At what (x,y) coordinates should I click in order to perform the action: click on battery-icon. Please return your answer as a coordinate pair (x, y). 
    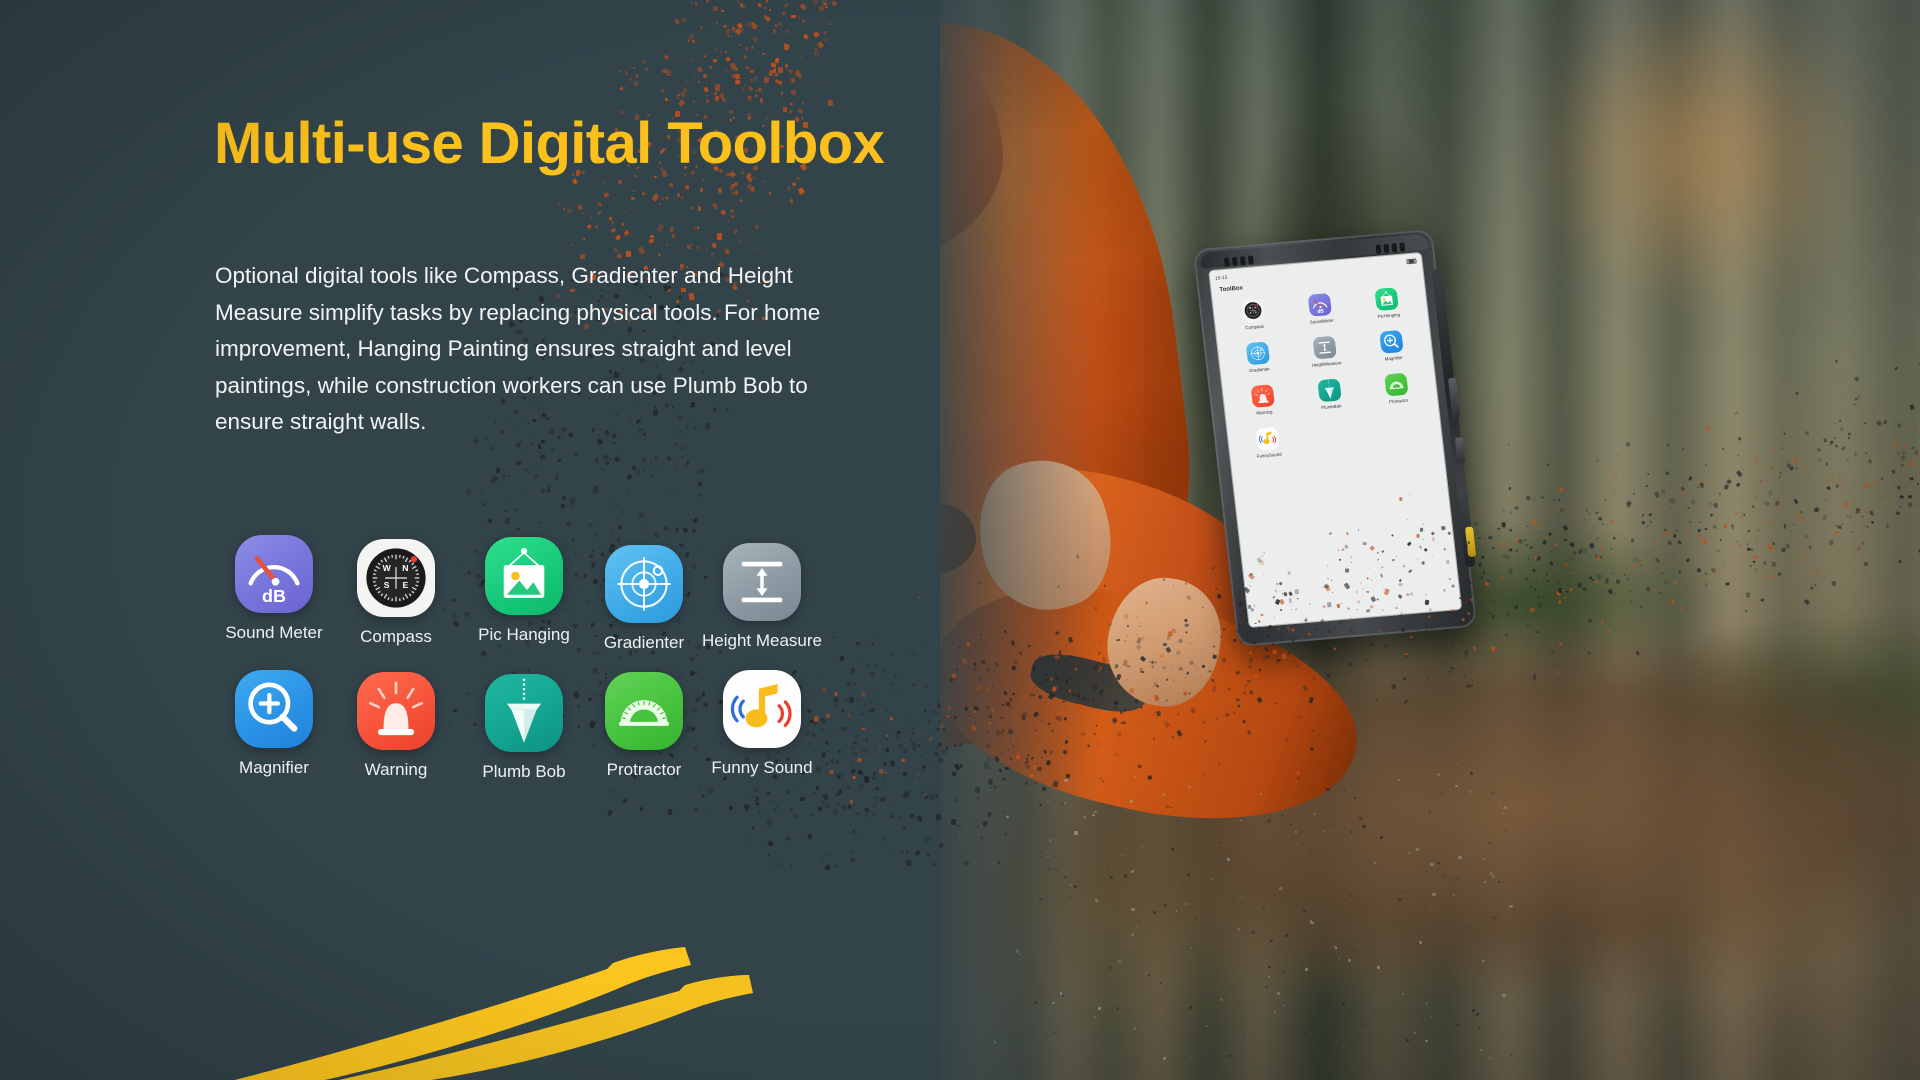
    Looking at the image, I should click on (1411, 260).